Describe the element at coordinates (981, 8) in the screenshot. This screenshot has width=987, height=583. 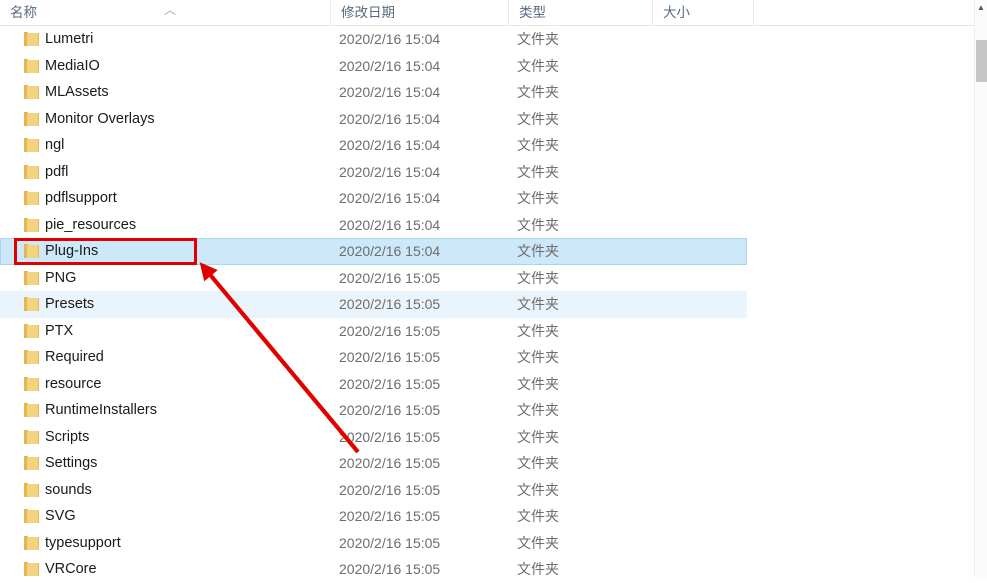
I see `scroll-up-arrow-icon: ▲` at that location.